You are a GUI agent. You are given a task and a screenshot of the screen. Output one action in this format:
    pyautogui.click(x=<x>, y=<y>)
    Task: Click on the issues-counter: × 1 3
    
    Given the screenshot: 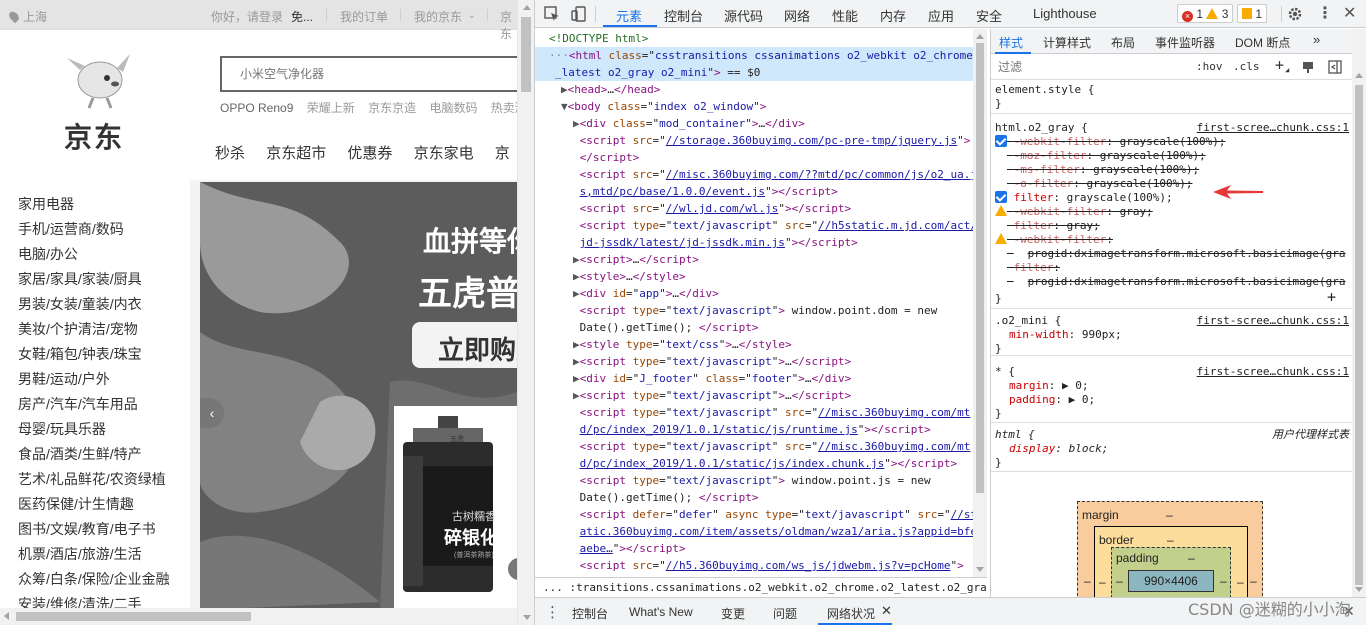 What is the action you would take?
    pyautogui.click(x=1205, y=13)
    